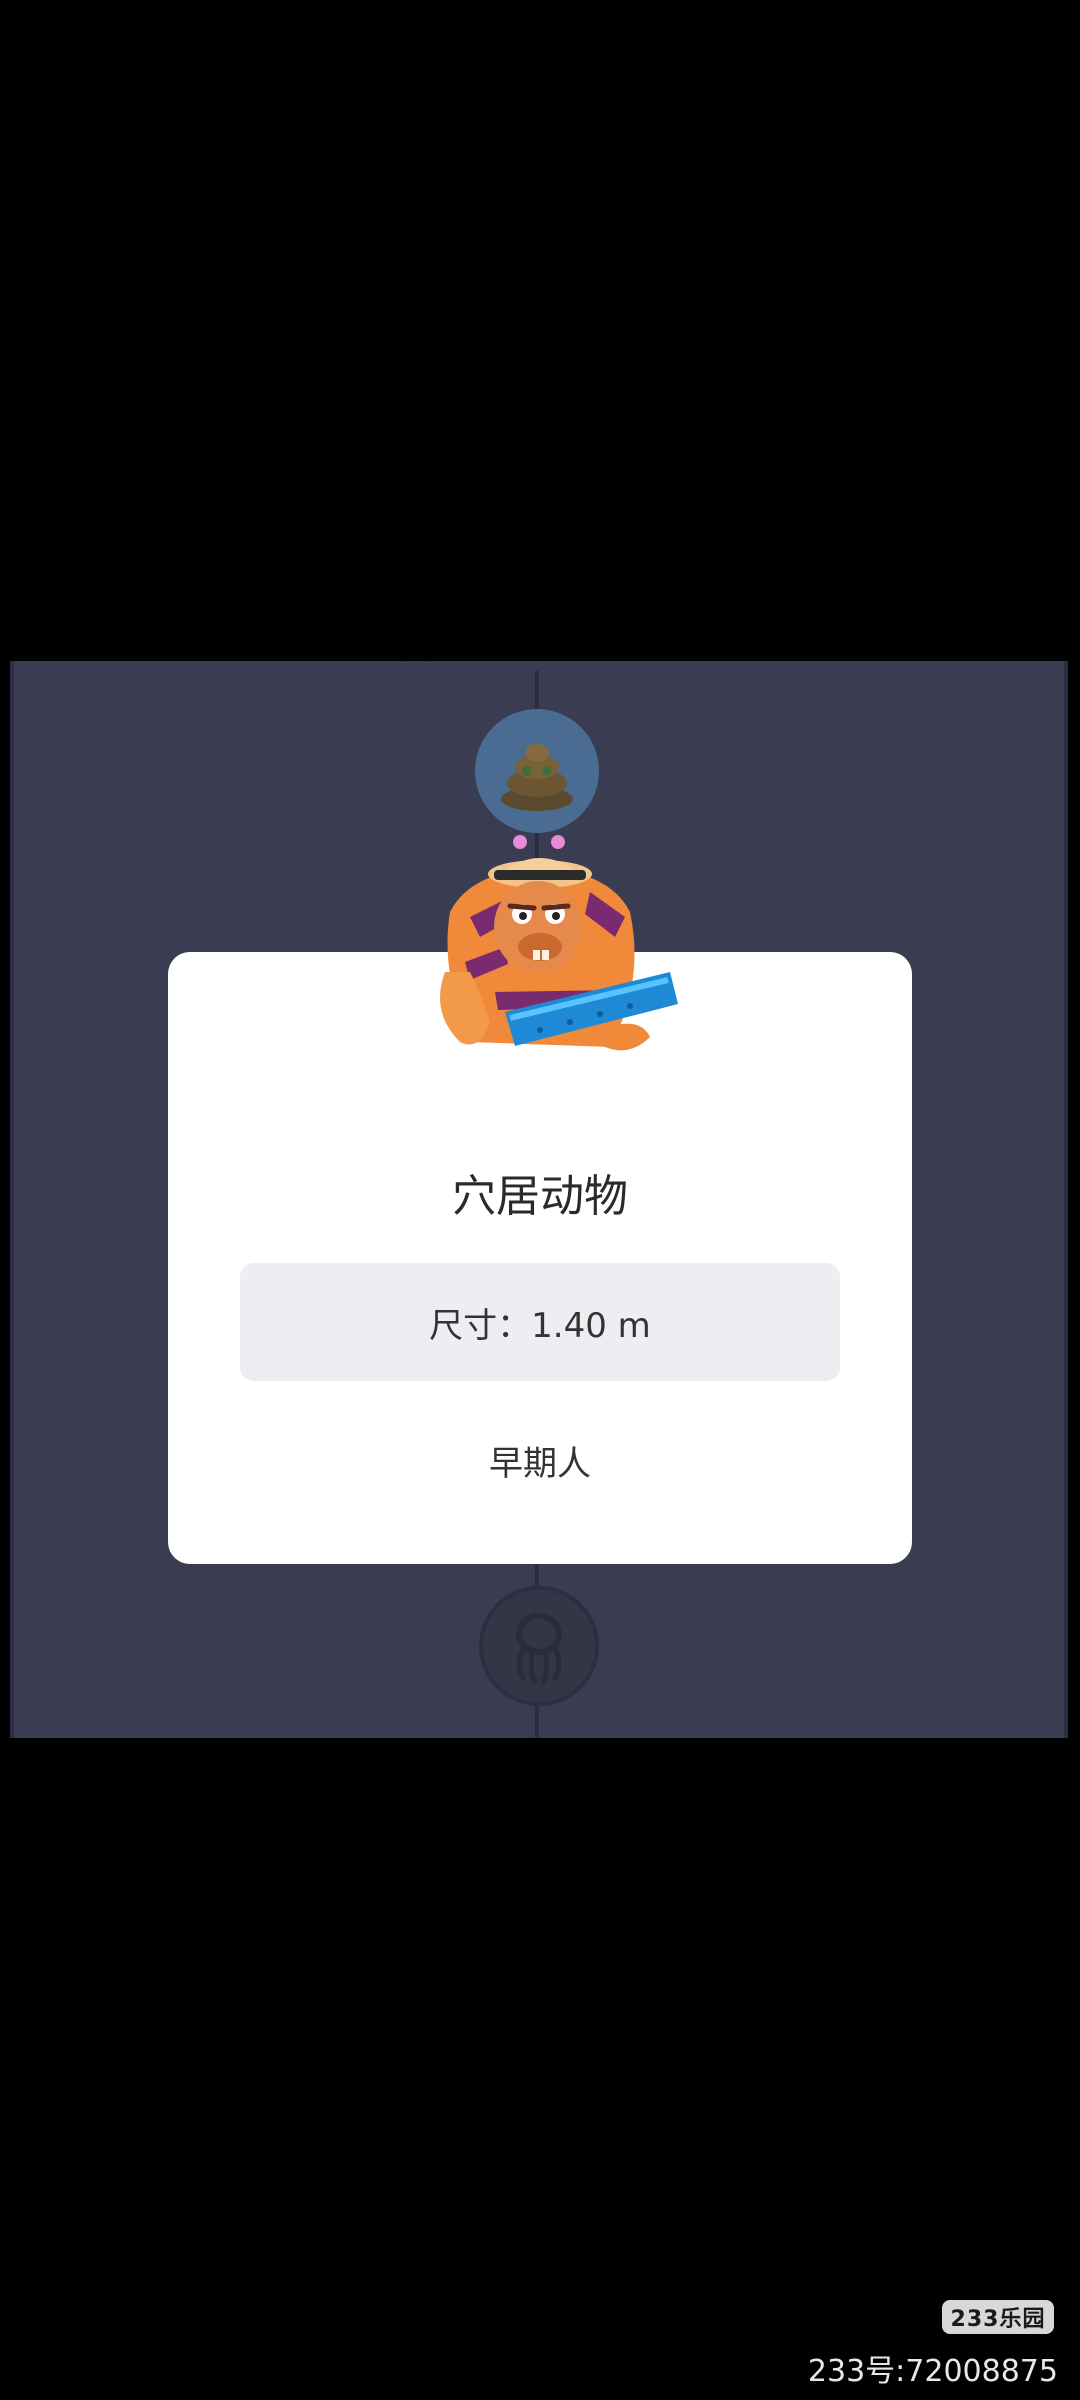 This screenshot has height=2400, width=1080. I want to click on watermark-badge: 233乐园, so click(998, 2317).